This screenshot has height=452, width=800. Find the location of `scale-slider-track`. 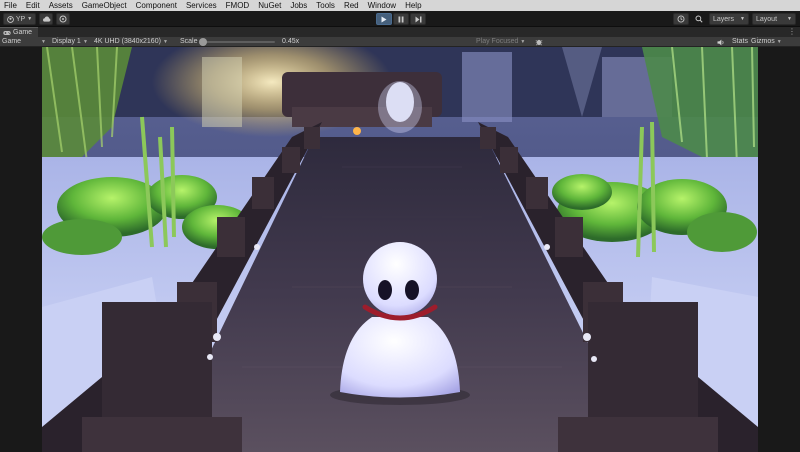

scale-slider-track is located at coordinates (239, 42).